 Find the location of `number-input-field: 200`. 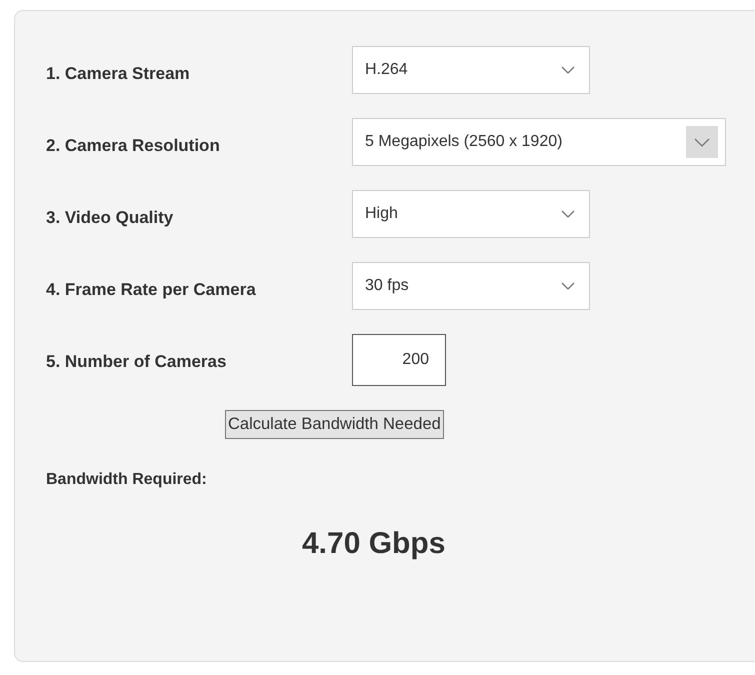

number-input-field: 200 is located at coordinates (399, 360).